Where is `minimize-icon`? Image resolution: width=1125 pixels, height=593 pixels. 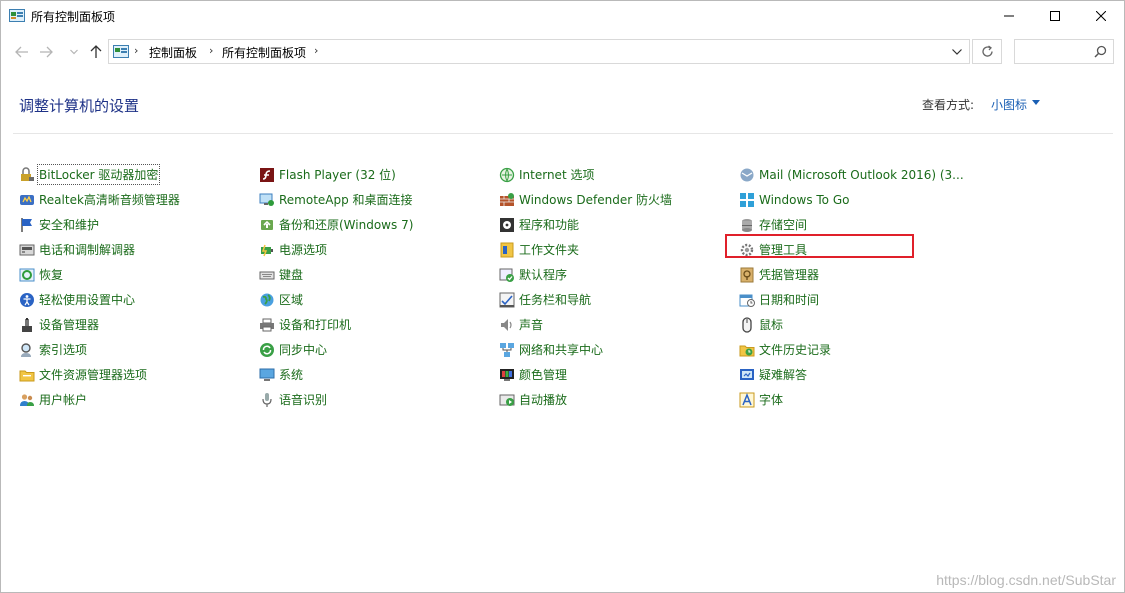
minimize-icon is located at coordinates (1009, 16).